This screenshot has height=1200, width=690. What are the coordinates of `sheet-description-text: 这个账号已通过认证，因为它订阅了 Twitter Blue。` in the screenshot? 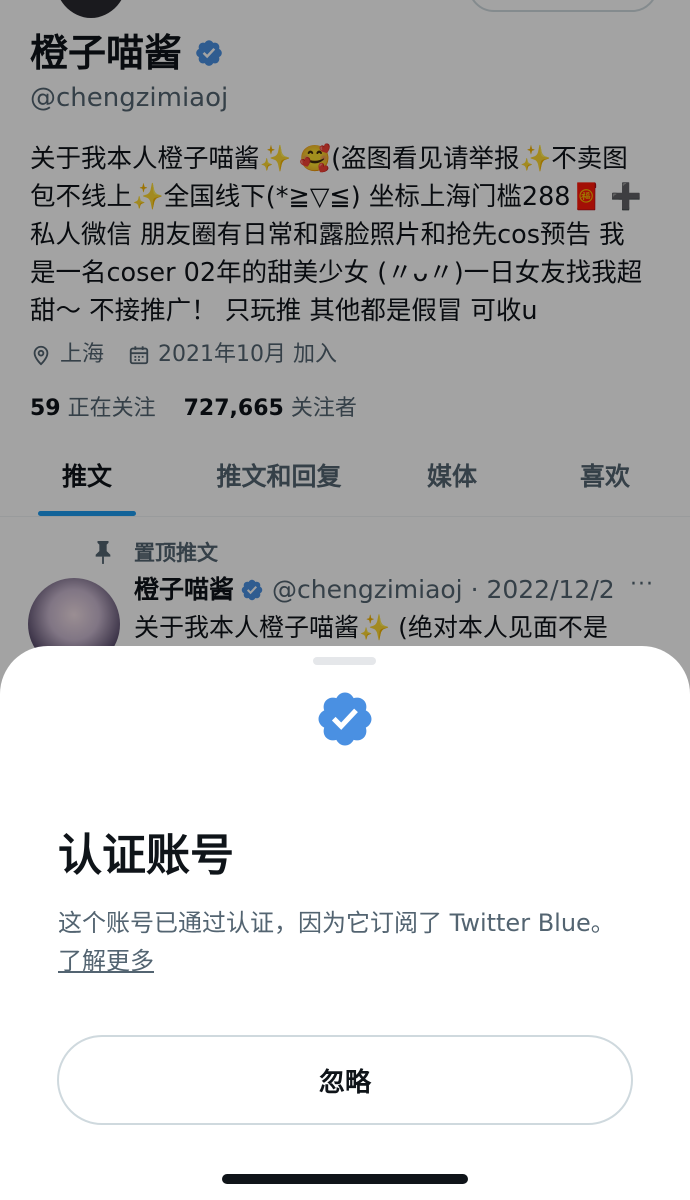 It's located at (336, 923).